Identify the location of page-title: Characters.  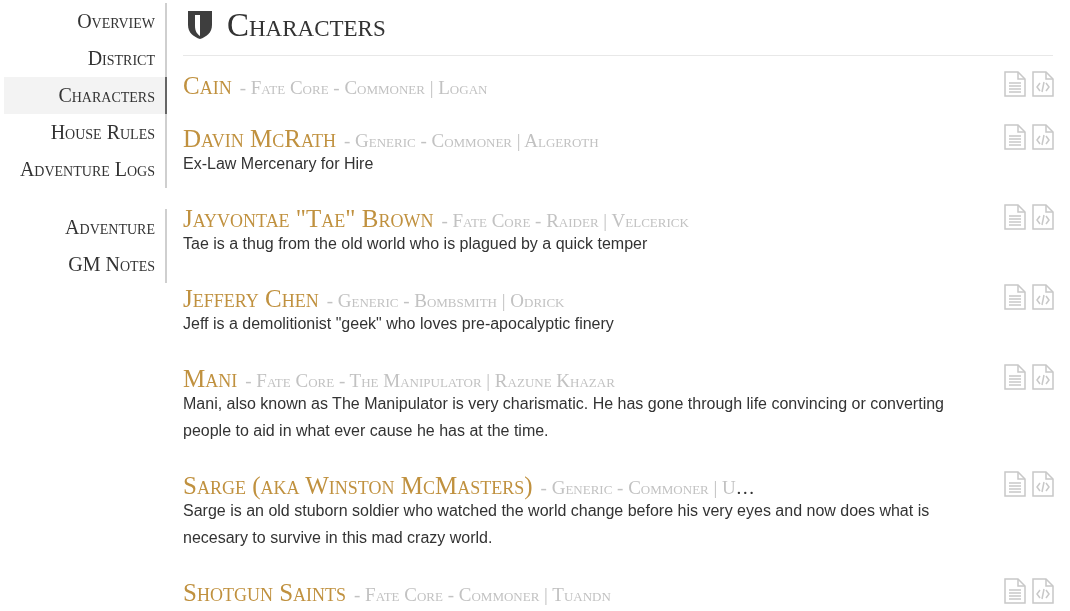
(306, 25).